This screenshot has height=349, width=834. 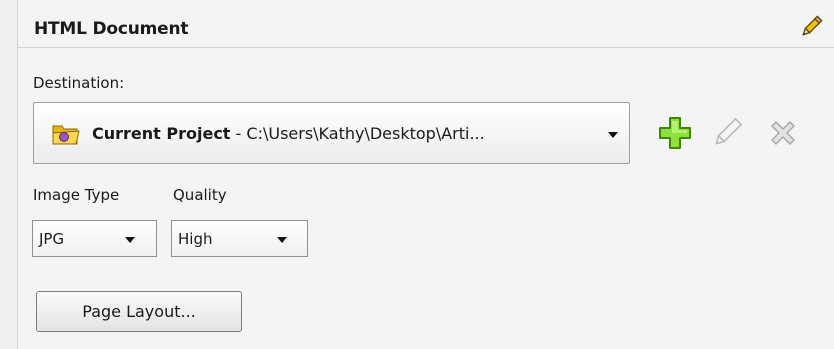 What do you see at coordinates (200, 195) in the screenshot?
I see `quality-label: Quality` at bounding box center [200, 195].